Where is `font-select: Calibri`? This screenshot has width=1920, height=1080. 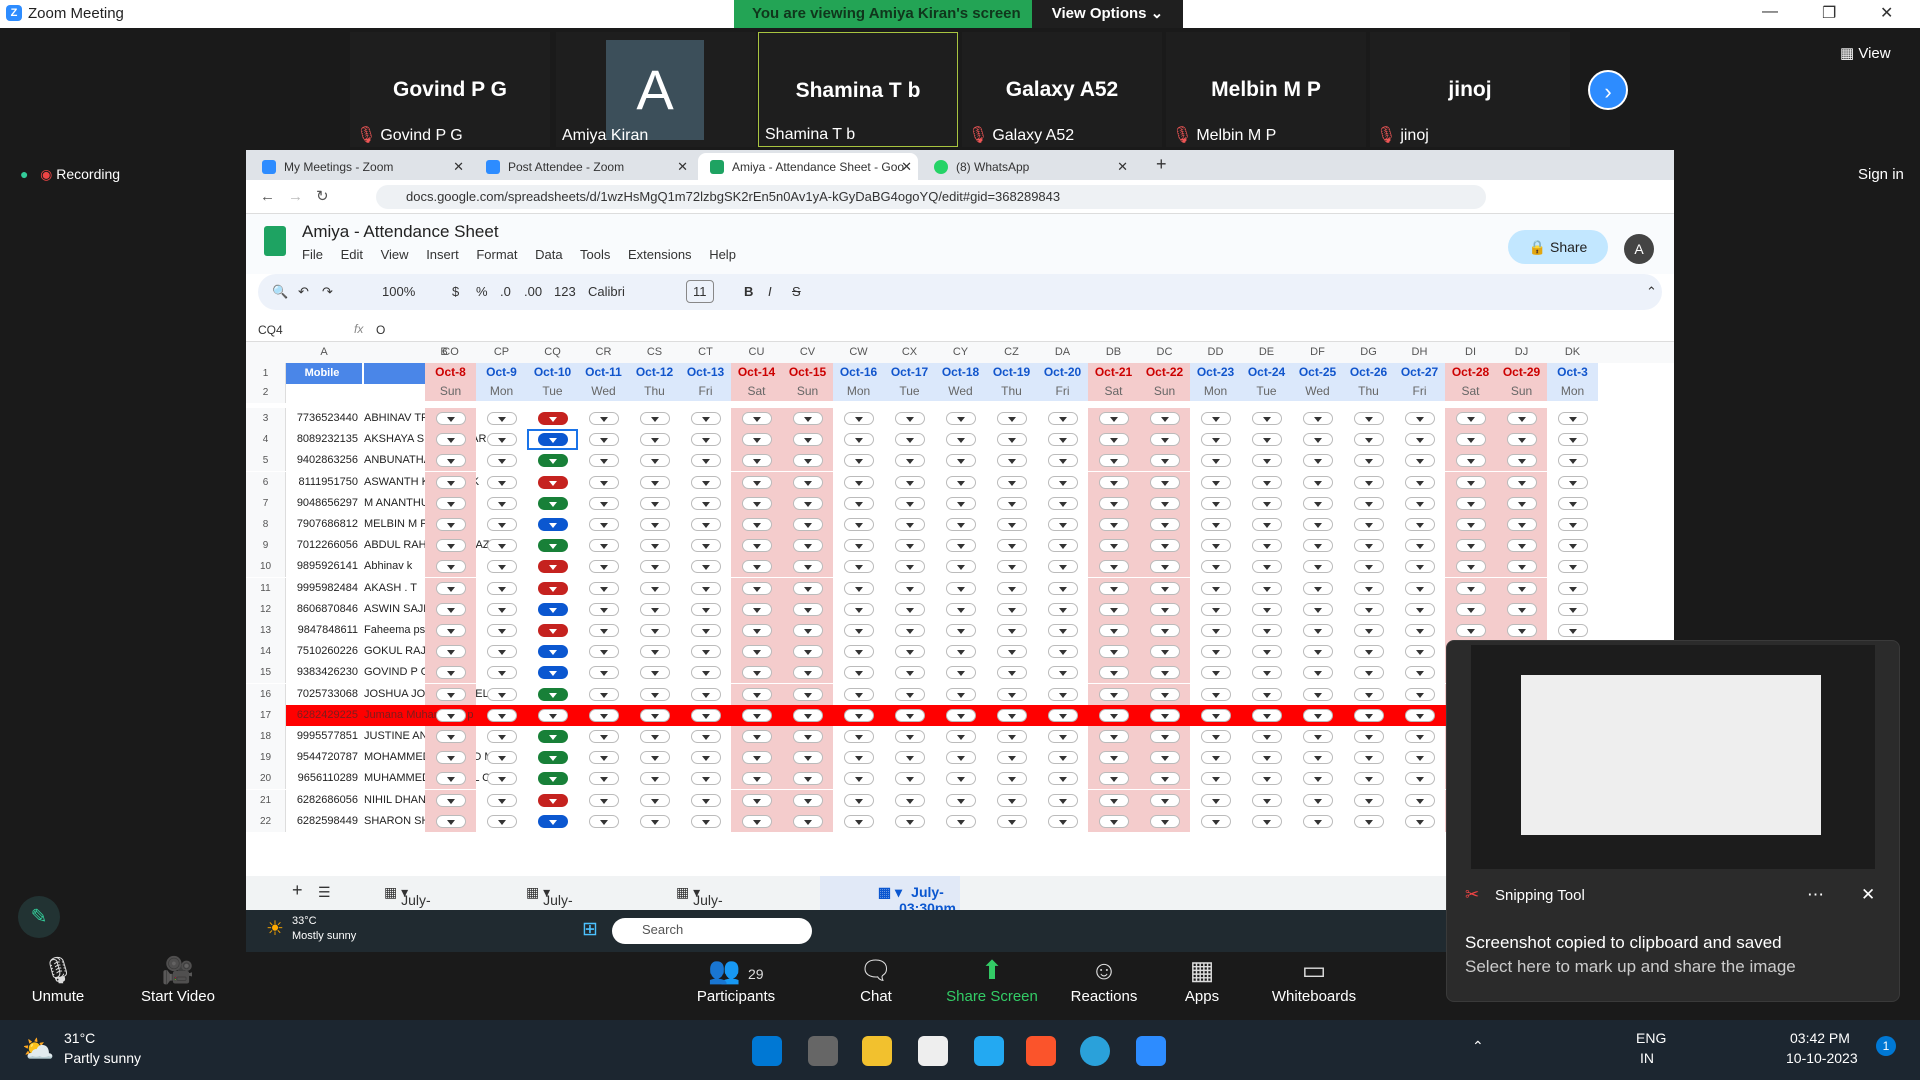 font-select: Calibri is located at coordinates (606, 291).